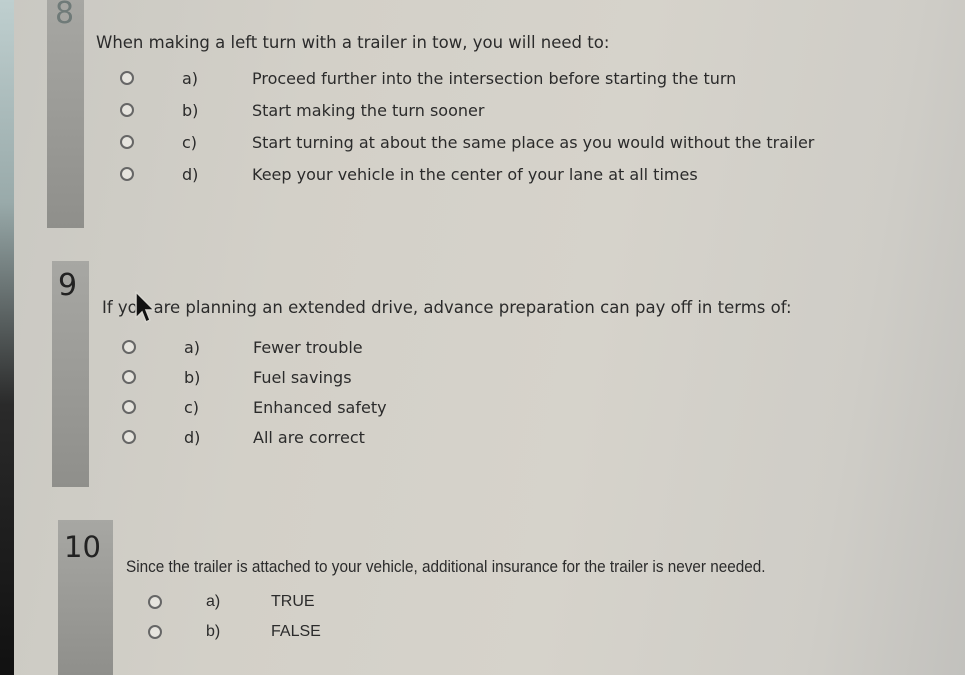 The height and width of the screenshot is (675, 965). Describe the element at coordinates (82, 547) in the screenshot. I see `question-number: 10` at that location.